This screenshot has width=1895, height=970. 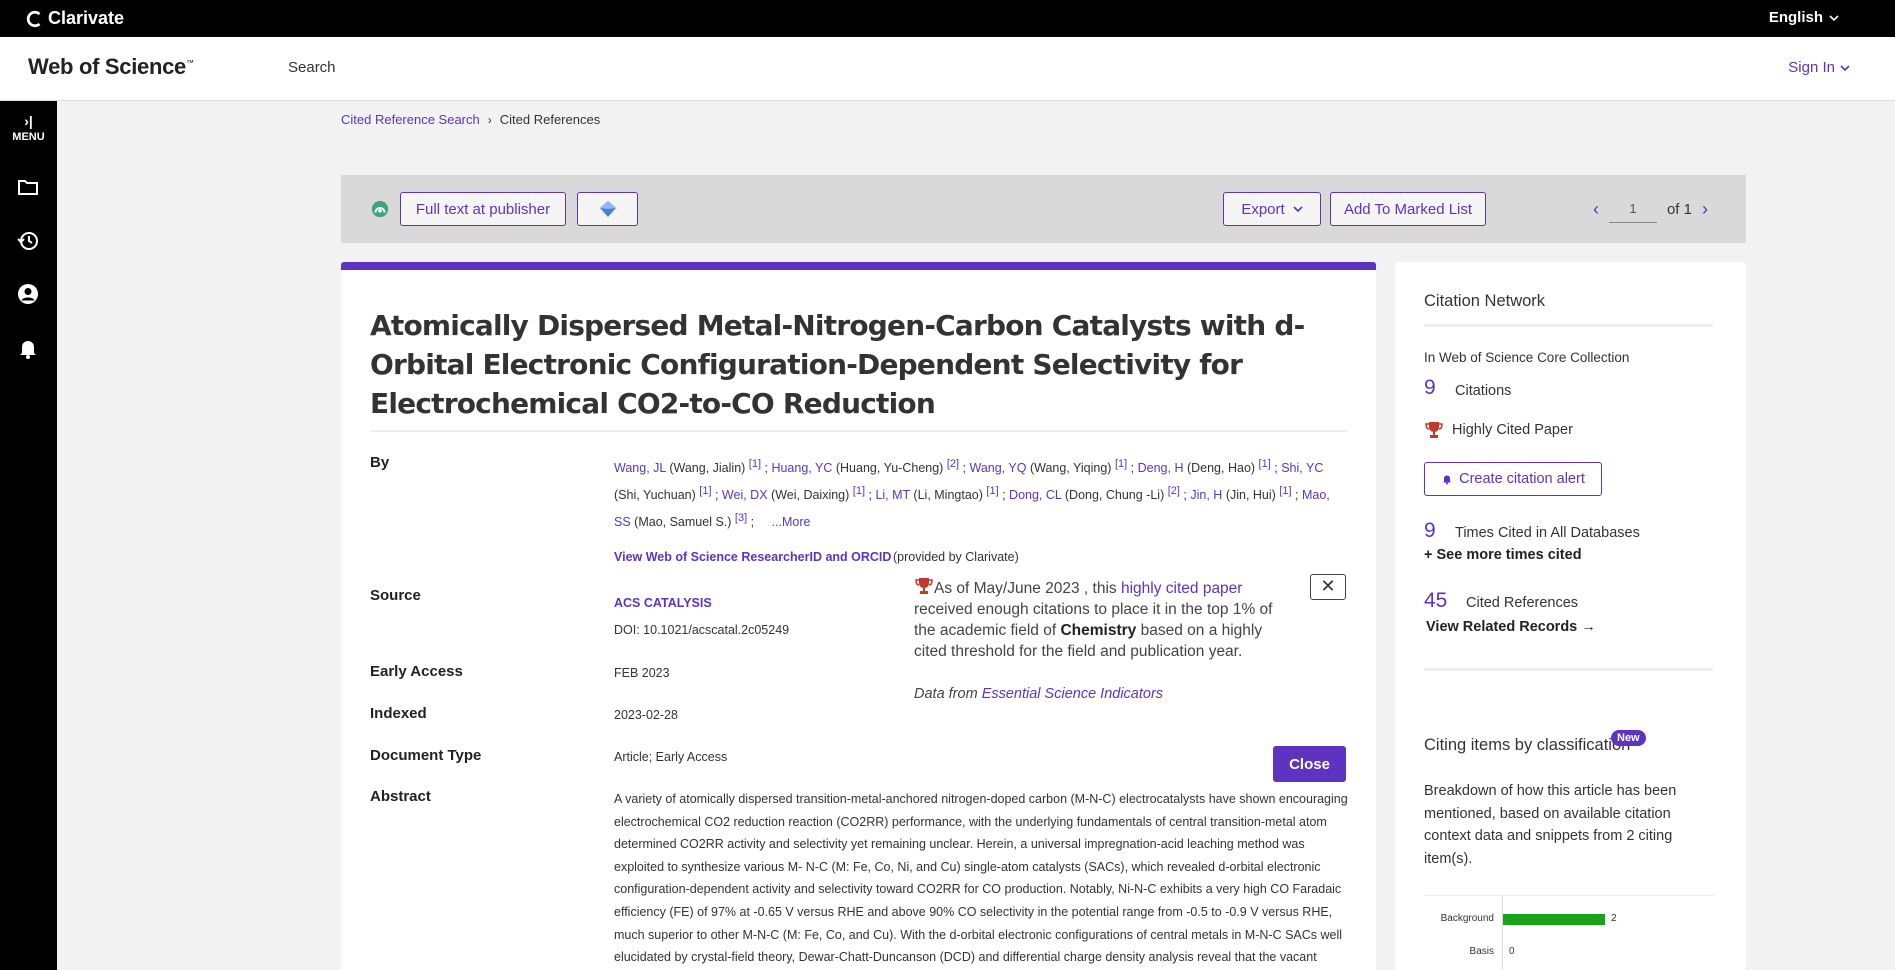 What do you see at coordinates (1503, 555) in the screenshot?
I see `see-more-times-cited-link: + See more times cited` at bounding box center [1503, 555].